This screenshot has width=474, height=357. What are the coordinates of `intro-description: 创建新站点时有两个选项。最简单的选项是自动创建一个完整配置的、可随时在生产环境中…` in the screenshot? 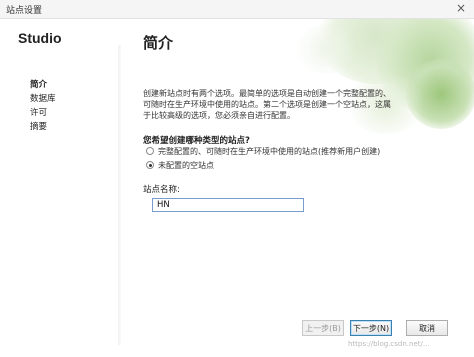 It's located at (267, 104).